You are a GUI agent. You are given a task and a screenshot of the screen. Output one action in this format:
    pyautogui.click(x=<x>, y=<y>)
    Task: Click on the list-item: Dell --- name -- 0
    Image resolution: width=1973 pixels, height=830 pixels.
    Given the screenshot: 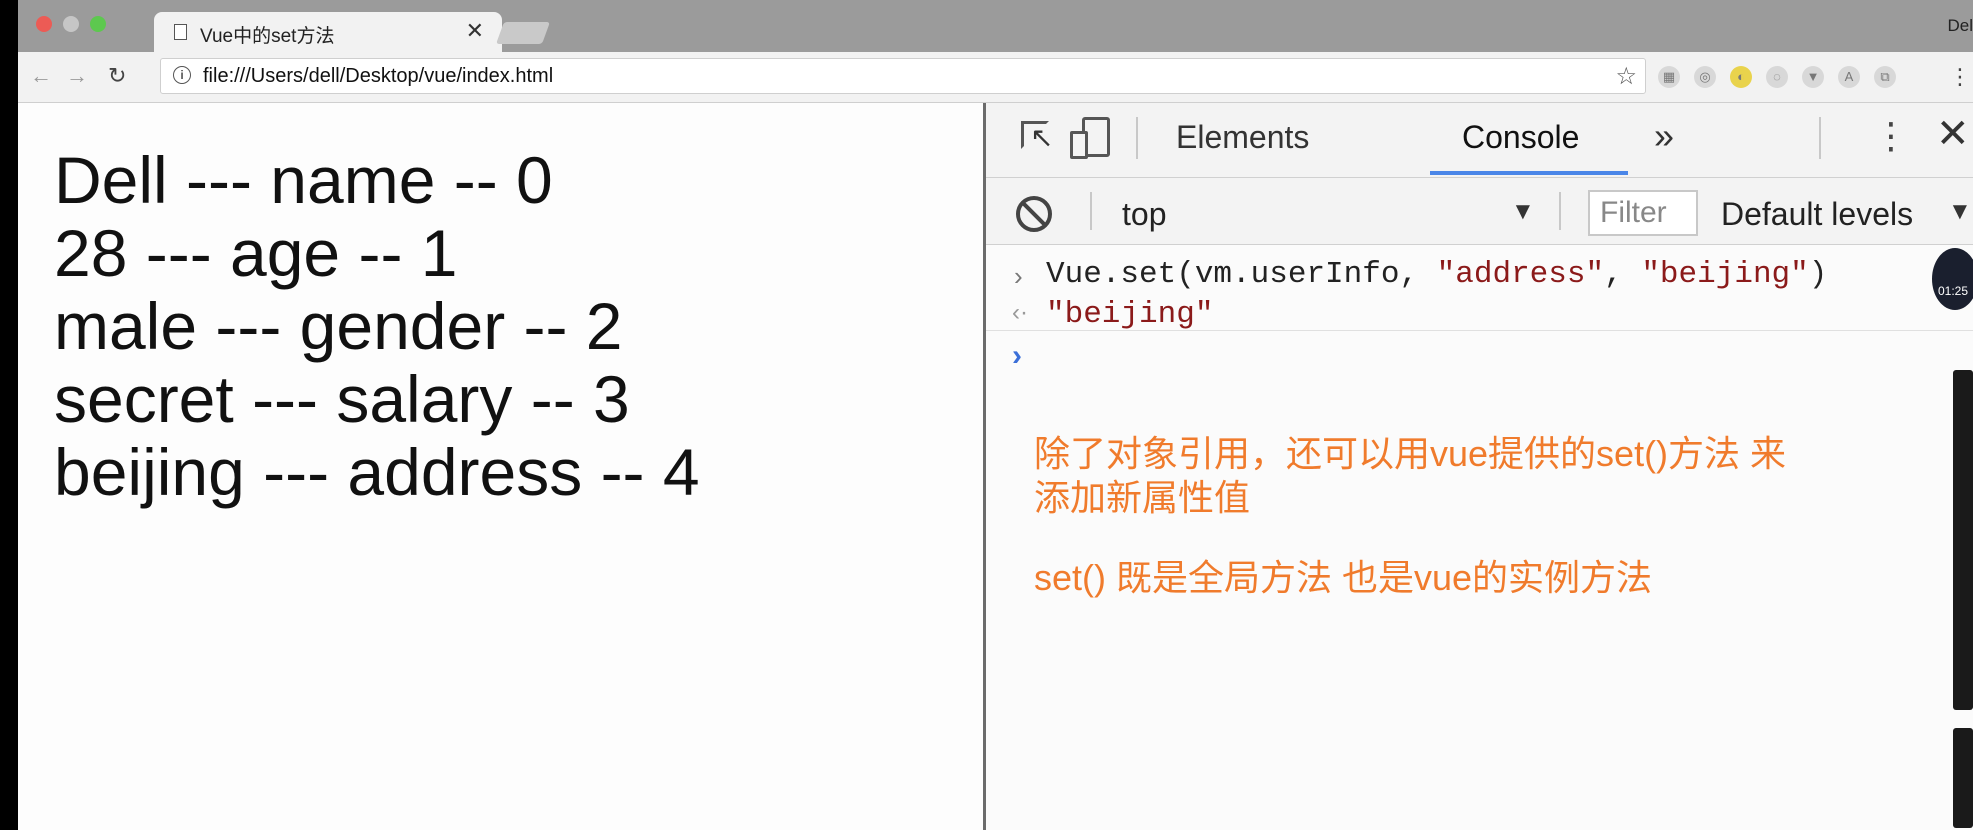 What is the action you would take?
    pyautogui.click(x=303, y=180)
    